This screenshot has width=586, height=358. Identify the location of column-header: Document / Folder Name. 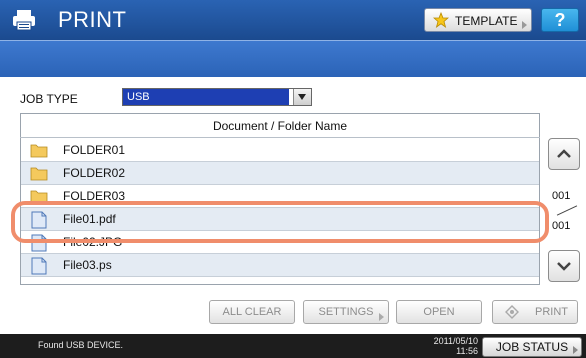
(280, 126).